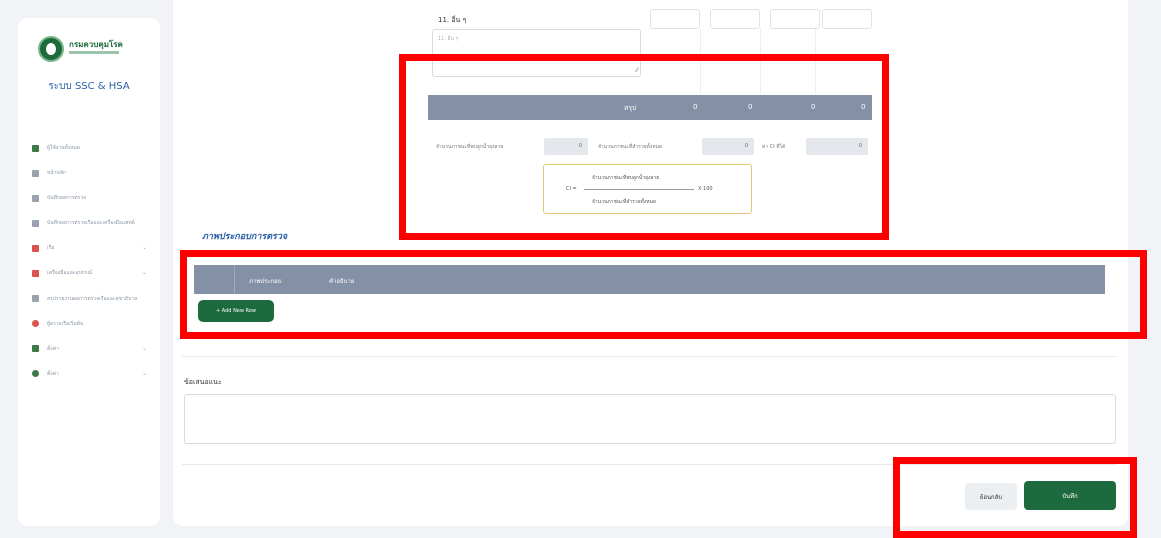  I want to click on sidebar-item-label: สรุปรายงานผลการตรวจเรือและสุขาภิบาล, so click(92, 298).